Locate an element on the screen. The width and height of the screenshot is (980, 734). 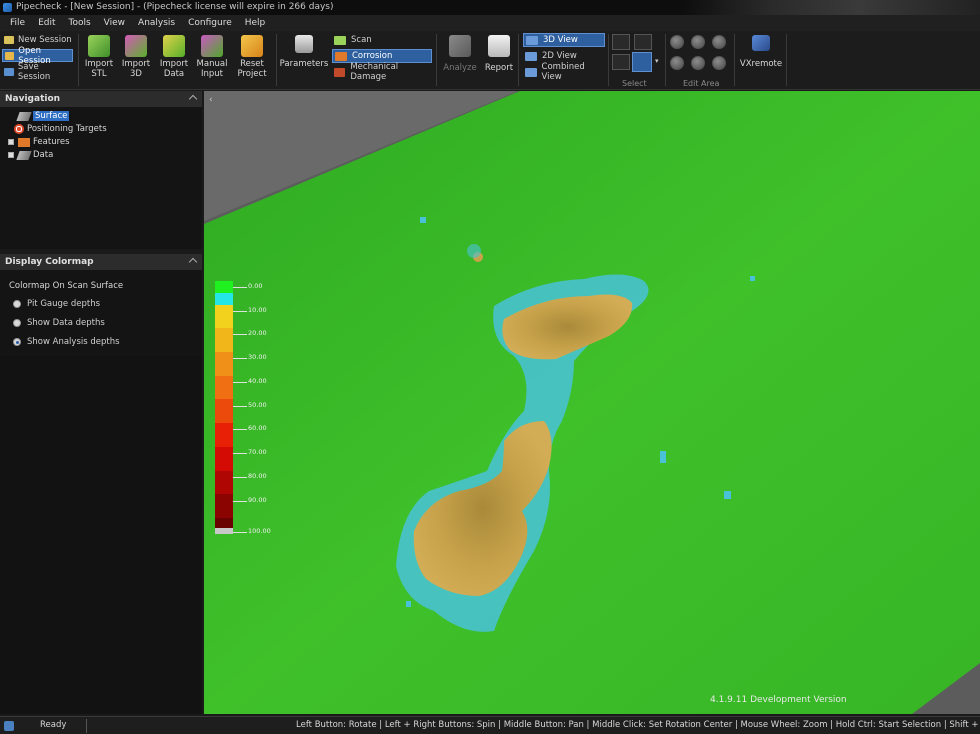
menu-view: View is located at coordinates (118, 23).